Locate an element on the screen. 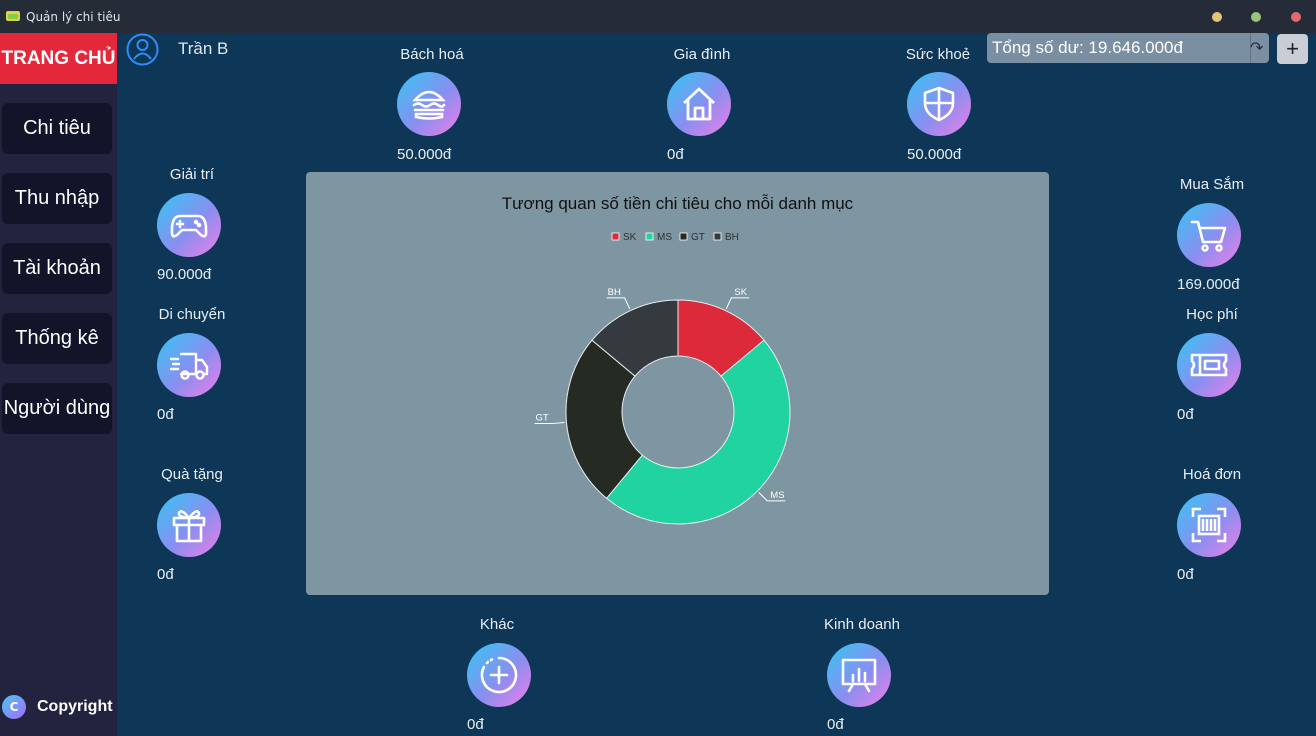 The height and width of the screenshot is (736, 1316). copyright-button: C Copyright is located at coordinates (58, 708).